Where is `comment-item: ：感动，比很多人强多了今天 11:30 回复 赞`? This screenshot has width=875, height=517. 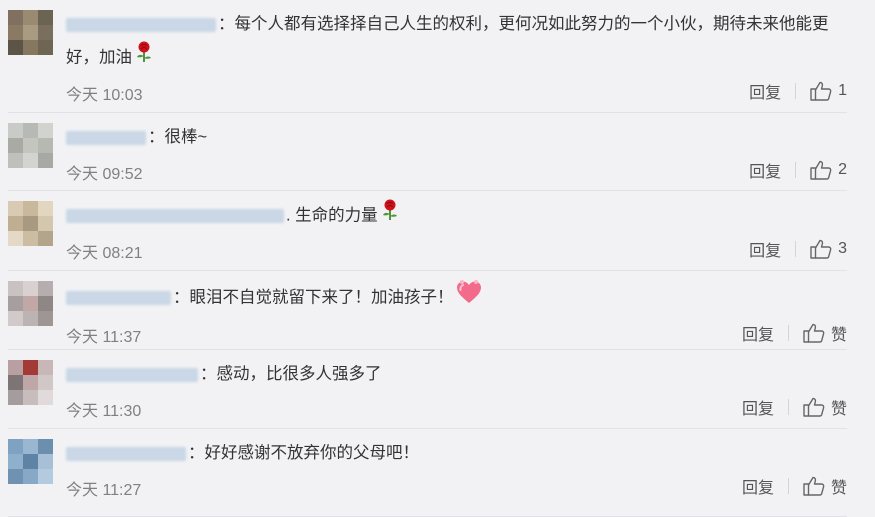 comment-item: ：感动，比很多人强多了今天 11:30 回复 赞 is located at coordinates (427, 389).